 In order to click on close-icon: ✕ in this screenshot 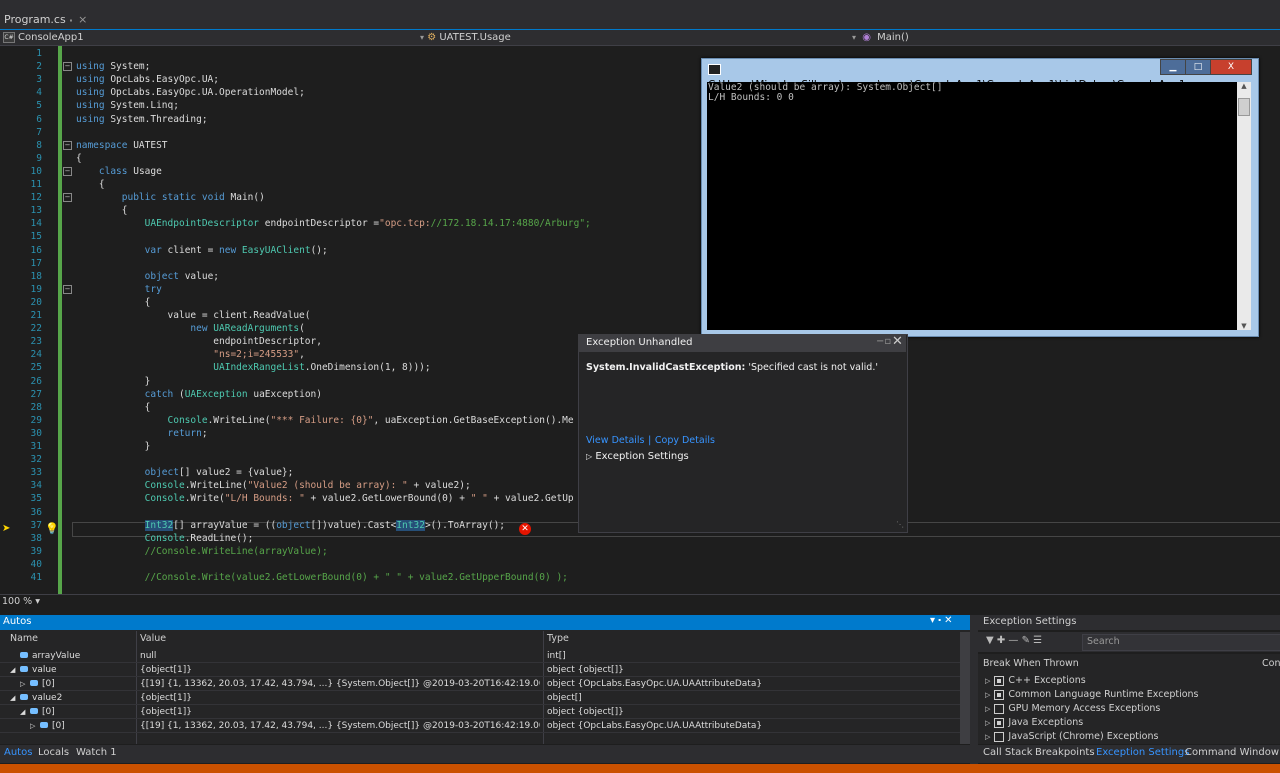, I will do `click(897, 341)`.